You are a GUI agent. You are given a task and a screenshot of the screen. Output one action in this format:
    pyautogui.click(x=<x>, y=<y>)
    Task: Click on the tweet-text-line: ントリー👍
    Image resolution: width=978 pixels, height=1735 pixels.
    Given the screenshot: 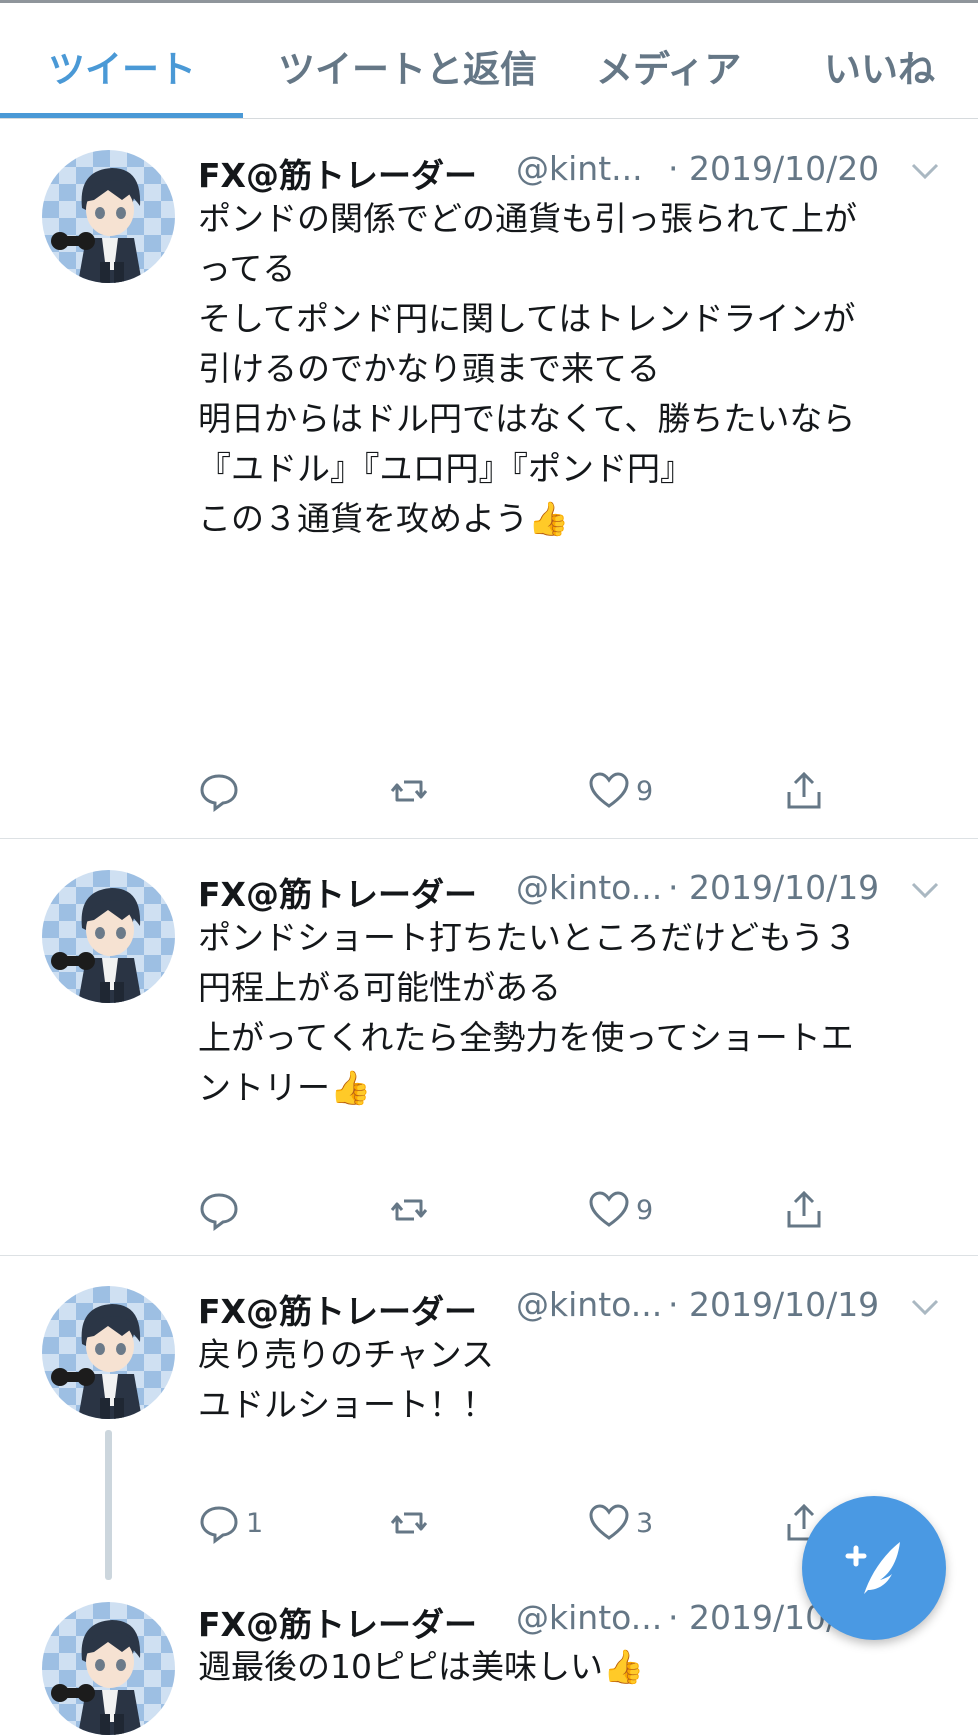 What is the action you would take?
    pyautogui.click(x=285, y=1087)
    